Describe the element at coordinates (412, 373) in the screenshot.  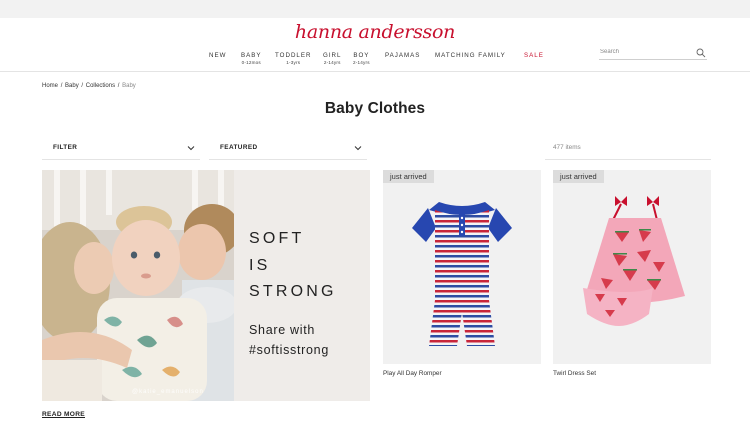
I see `product-name-romper: Play All Day Romper` at that location.